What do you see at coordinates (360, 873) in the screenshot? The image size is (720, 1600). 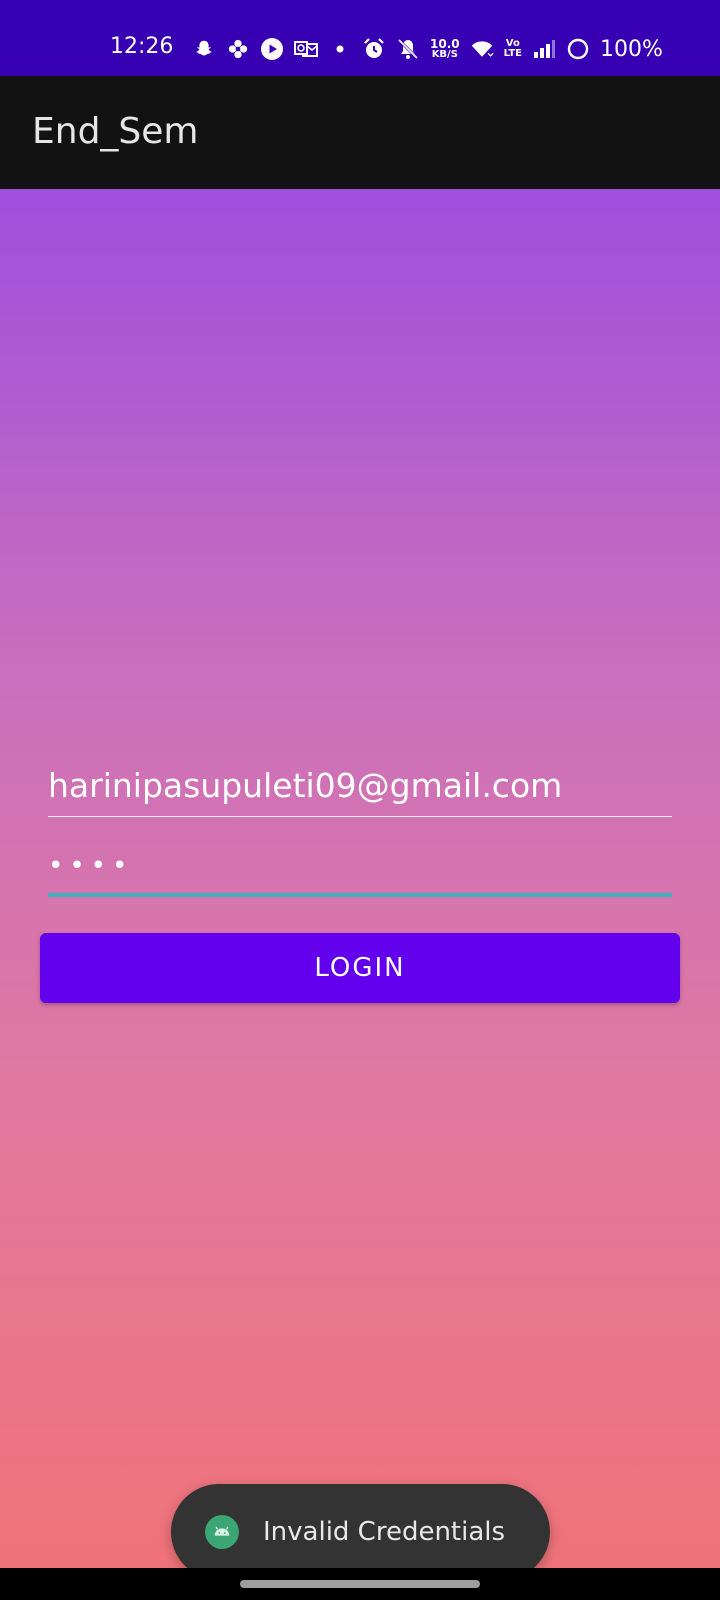 I see `password-field: ••••` at bounding box center [360, 873].